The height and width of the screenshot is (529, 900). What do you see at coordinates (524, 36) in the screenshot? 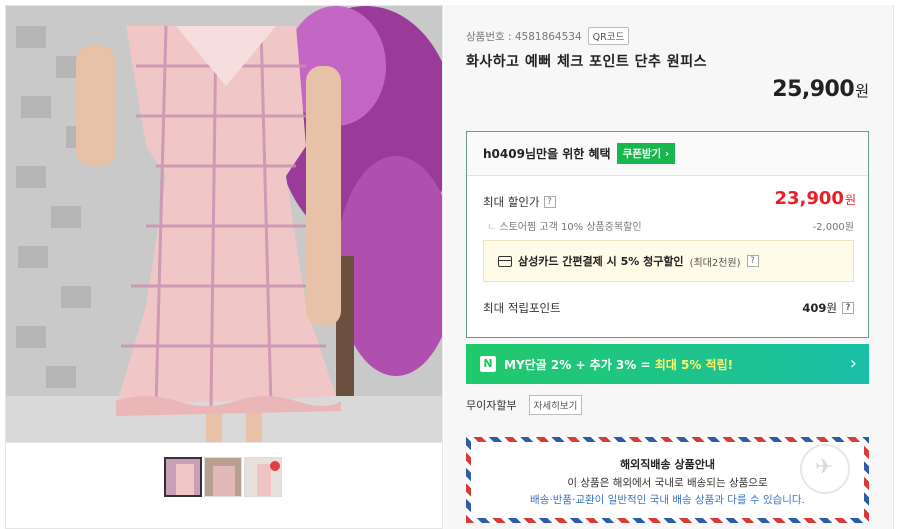
I see `product-code: 상품번호 : 4581864534` at bounding box center [524, 36].